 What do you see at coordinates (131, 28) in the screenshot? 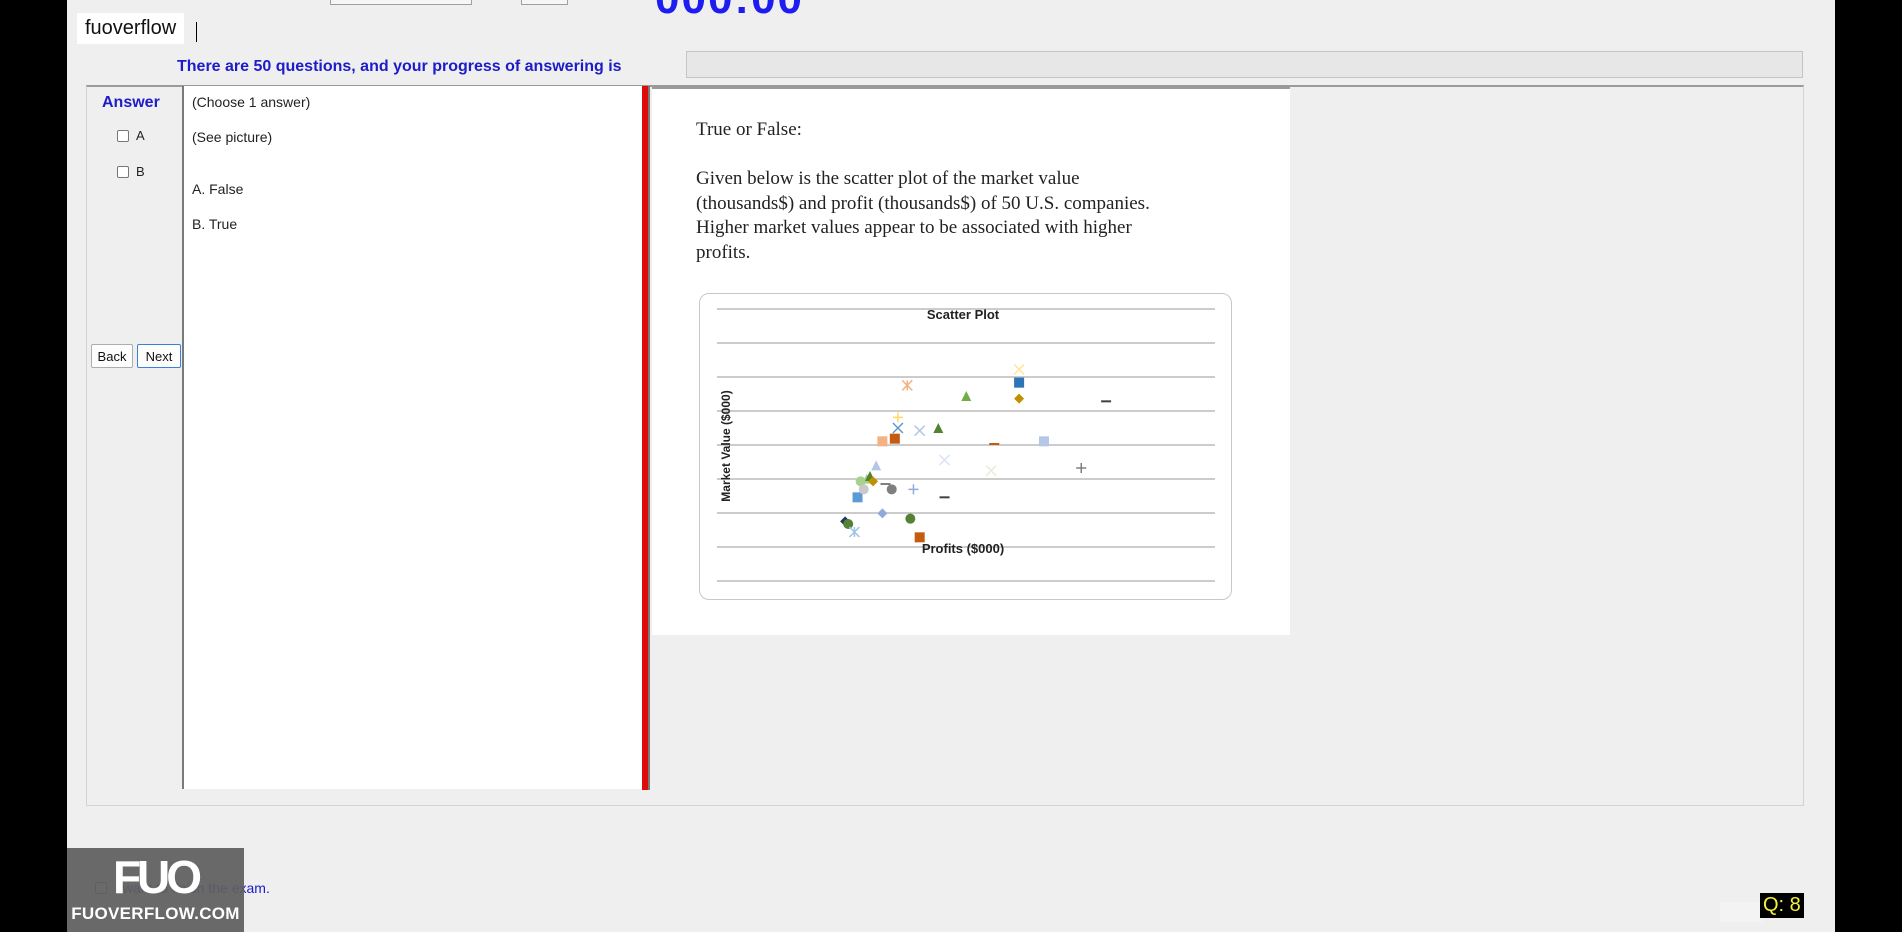
I see `watermark-tag: fuoverflow` at bounding box center [131, 28].